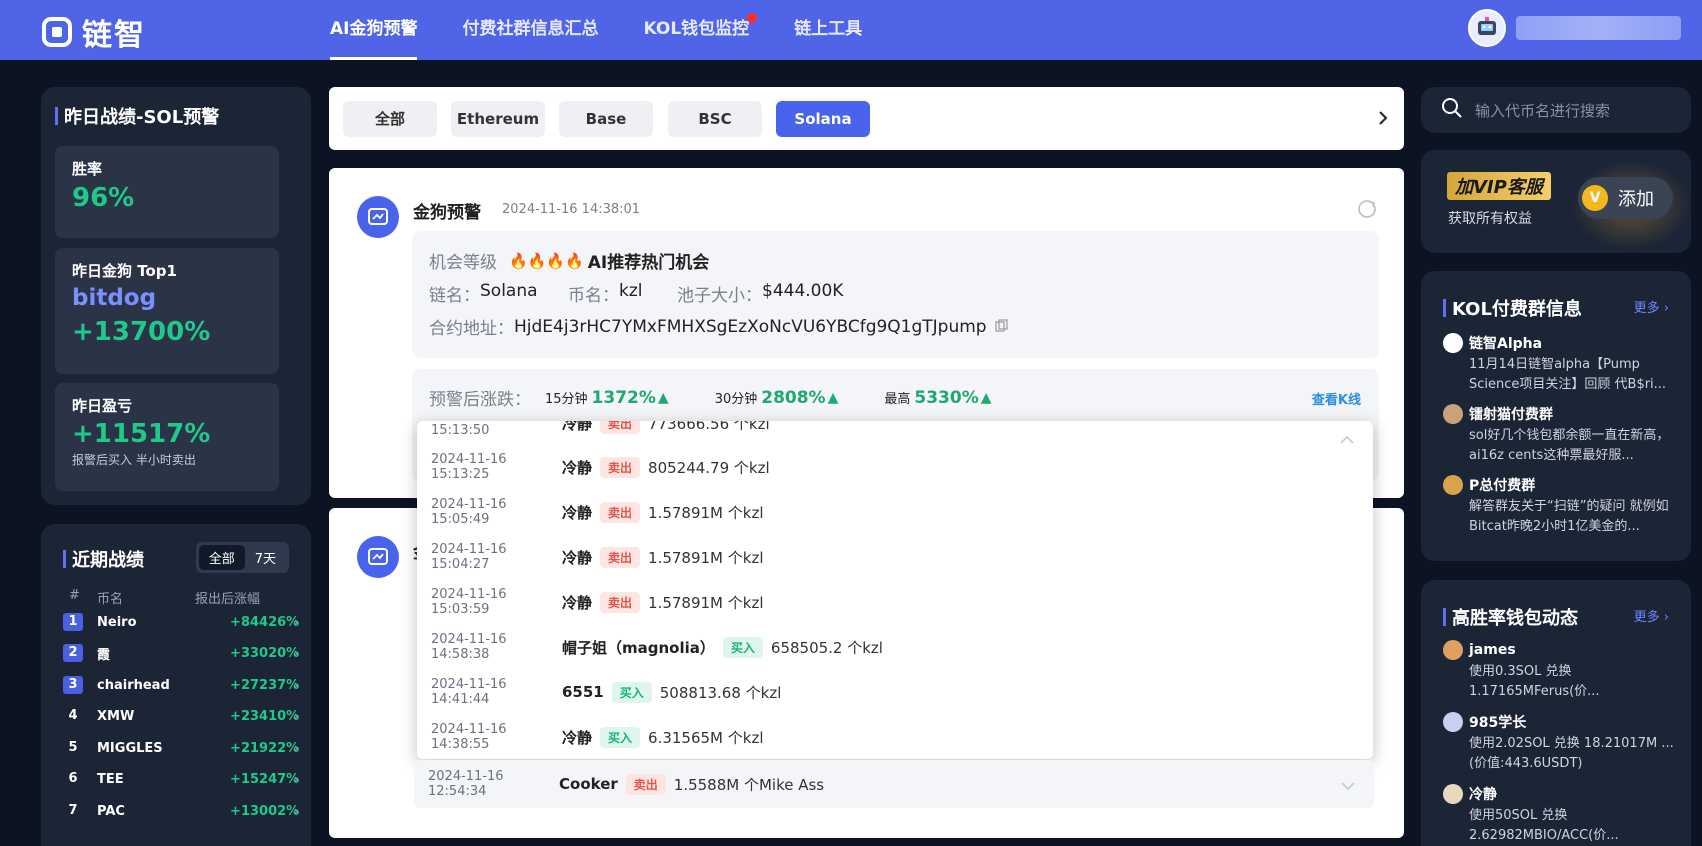 This screenshot has width=1702, height=846. I want to click on rank-token: TEE, so click(110, 779).